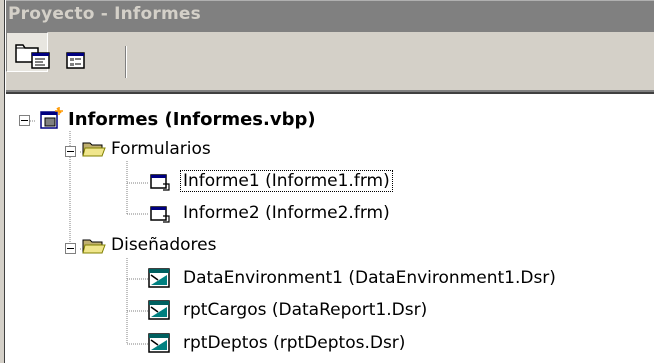  Describe the element at coordinates (286, 181) in the screenshot. I see `item-label: Informe1 (Informe1.frm)` at that location.